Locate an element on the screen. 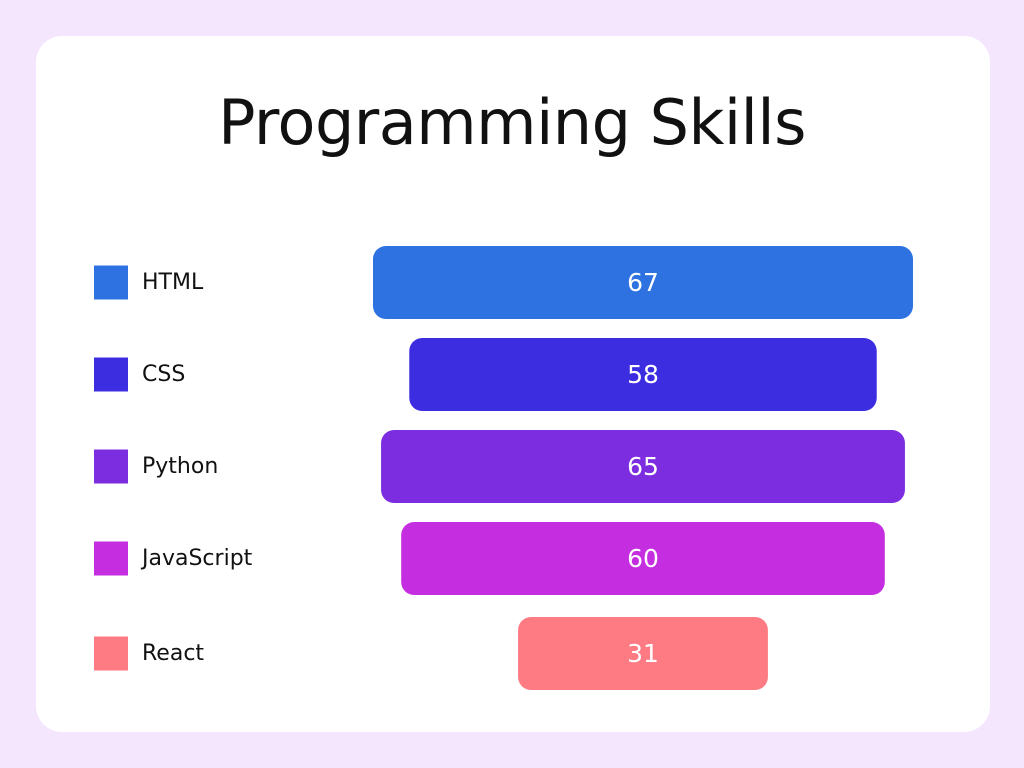  legend-swatch-python is located at coordinates (111, 466).